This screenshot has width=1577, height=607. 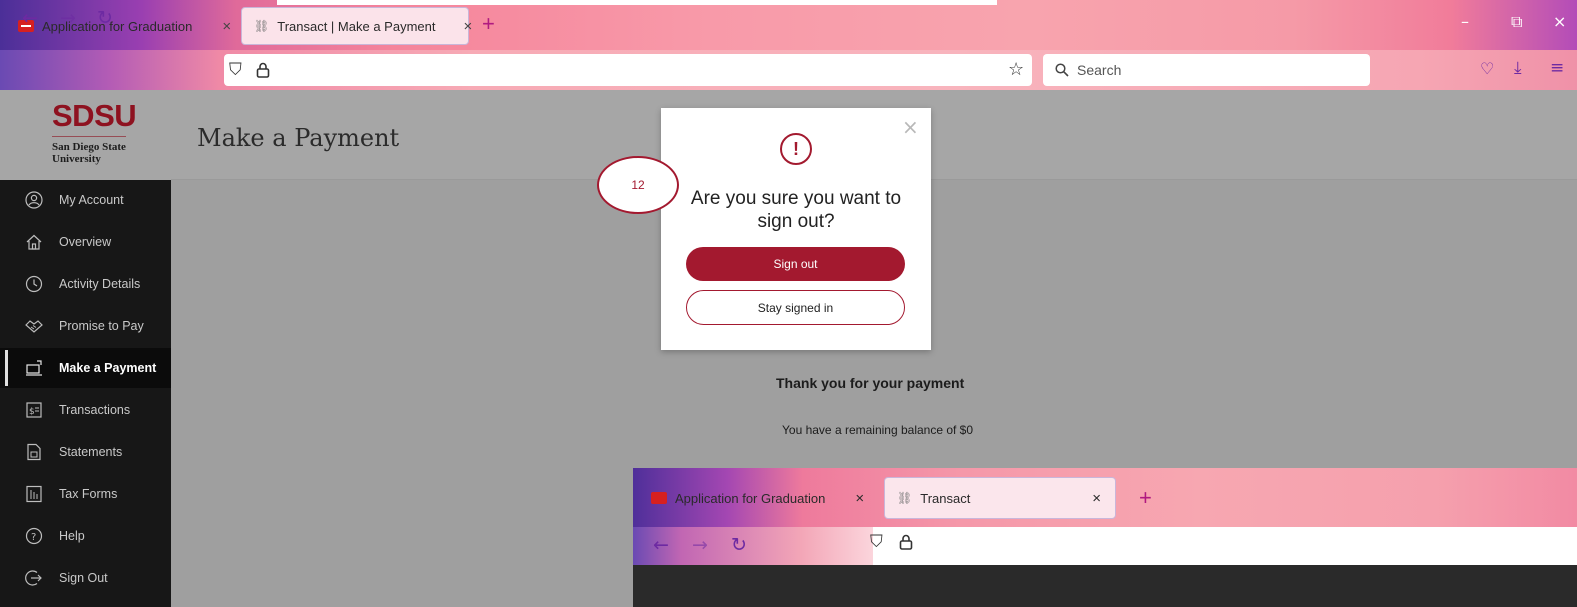 I want to click on browser-tab-bar, so click(x=788, y=25).